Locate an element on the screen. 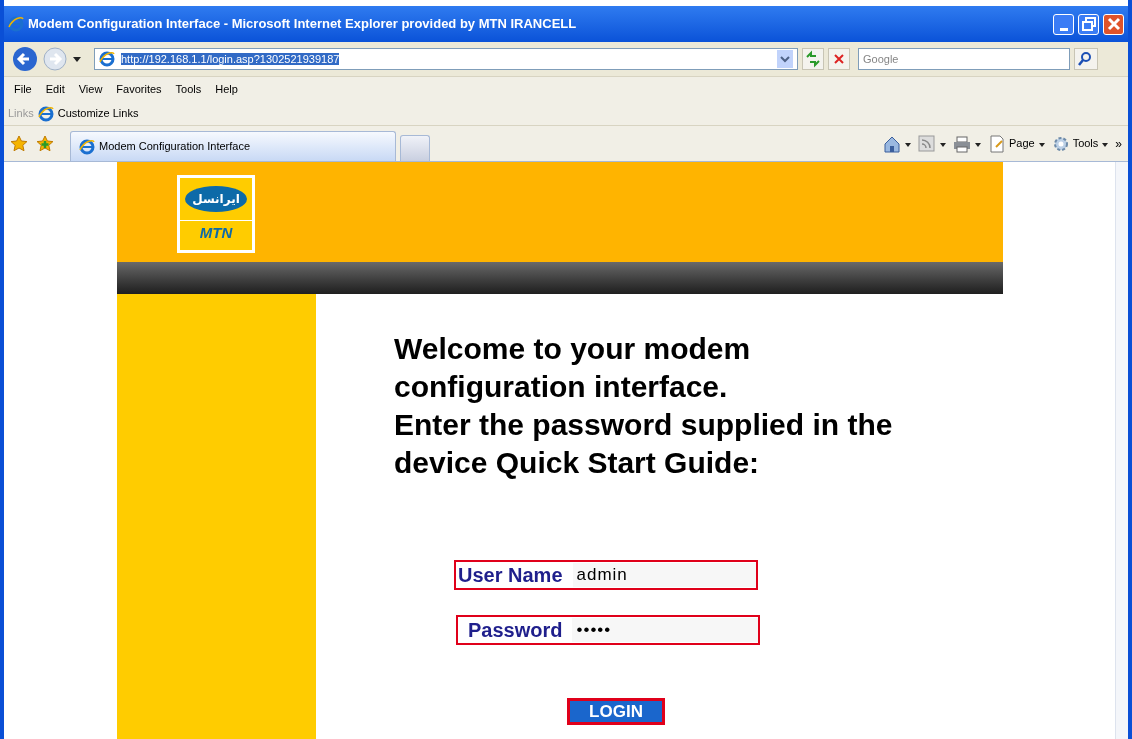 This screenshot has height=739, width=1132. home-button is located at coordinates (897, 143).